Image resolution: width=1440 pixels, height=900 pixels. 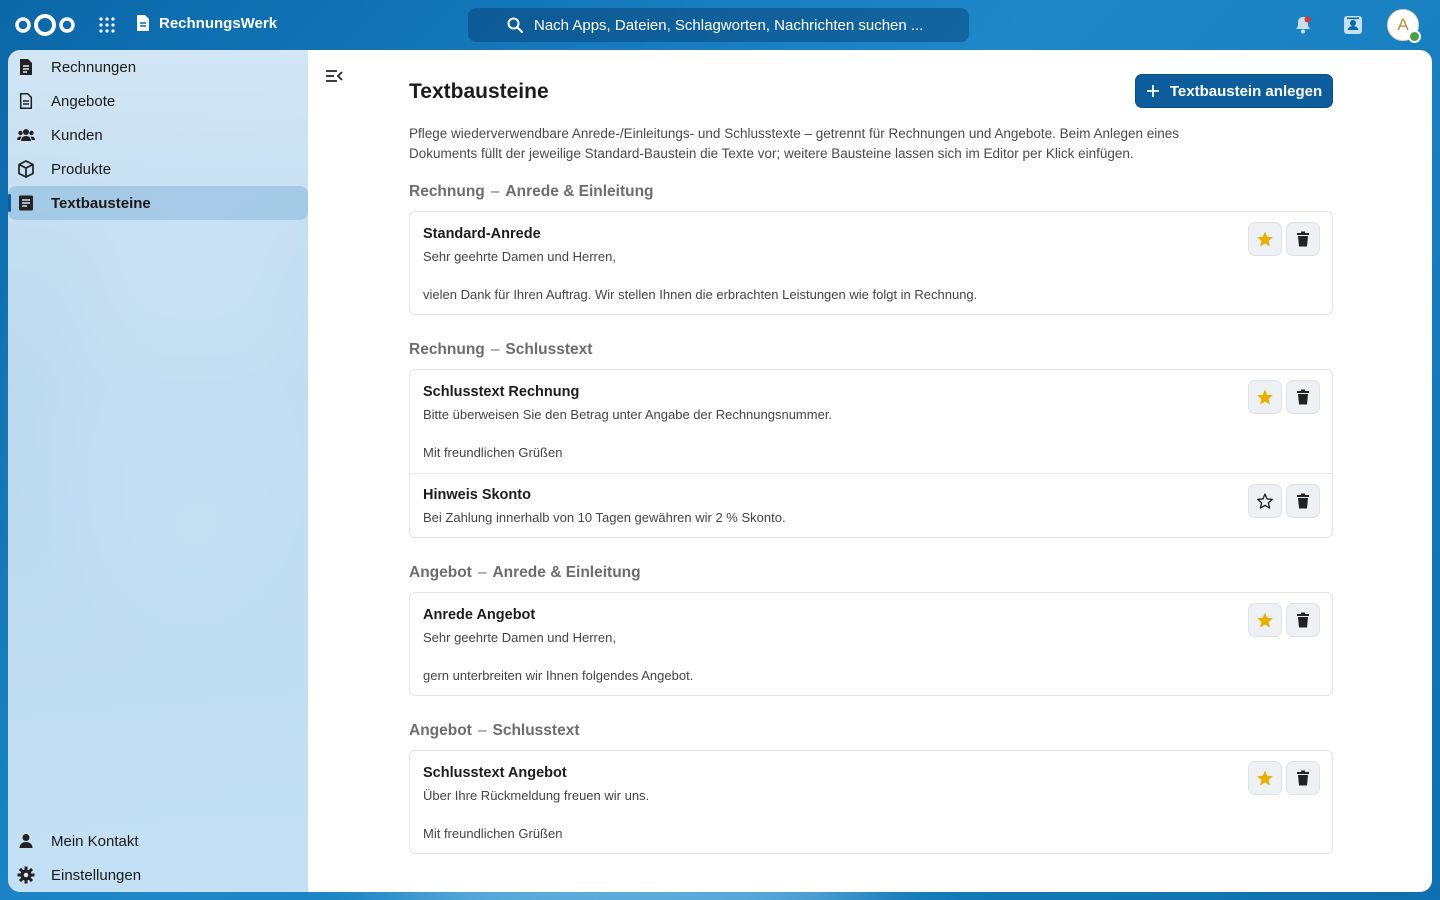 What do you see at coordinates (26, 203) in the screenshot?
I see `text-block-icon` at bounding box center [26, 203].